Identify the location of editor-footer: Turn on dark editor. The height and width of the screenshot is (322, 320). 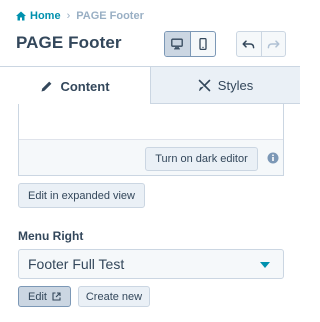
(151, 157).